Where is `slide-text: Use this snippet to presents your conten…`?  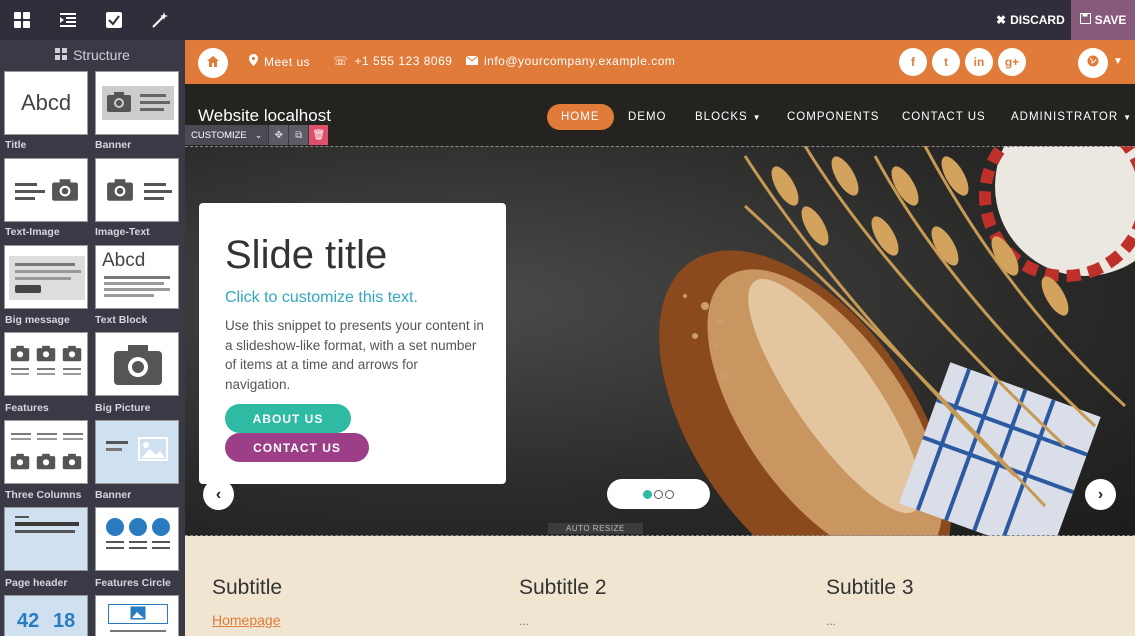 slide-text: Use this snippet to presents your conten… is located at coordinates (355, 355).